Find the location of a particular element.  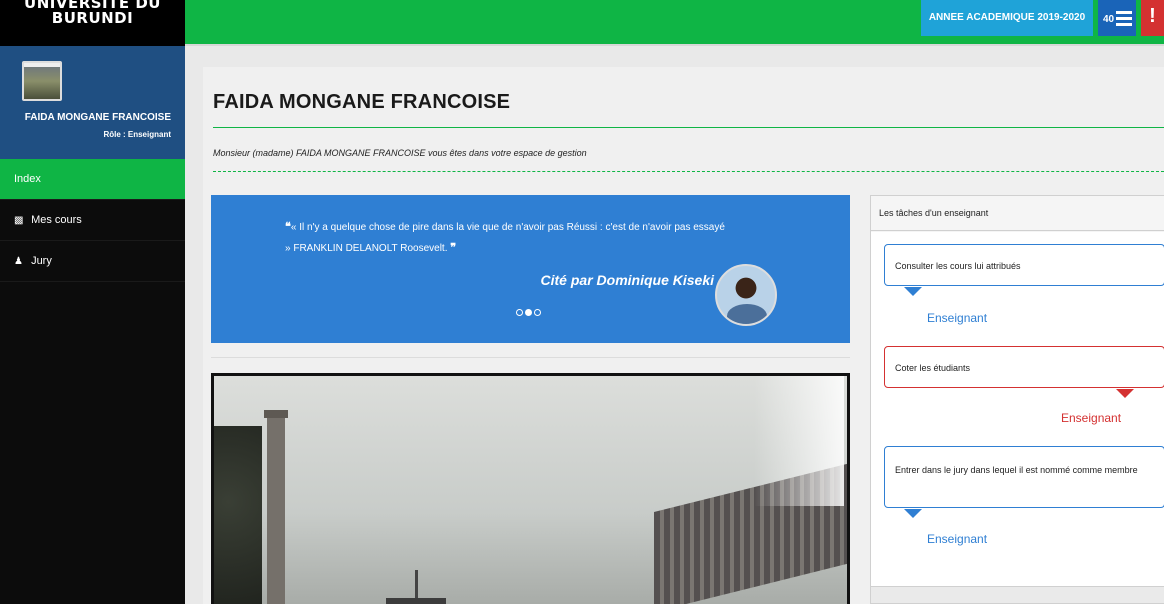

page-title: FAIDA MONGANE FRANCOISE is located at coordinates (362, 102).